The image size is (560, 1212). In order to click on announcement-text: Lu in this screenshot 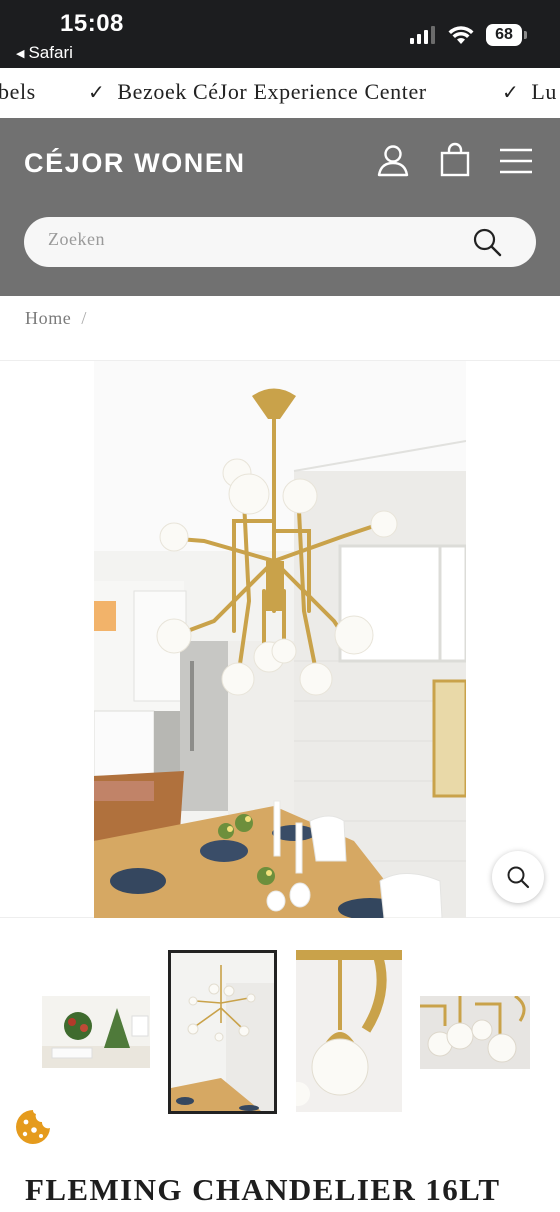, I will do `click(544, 91)`.